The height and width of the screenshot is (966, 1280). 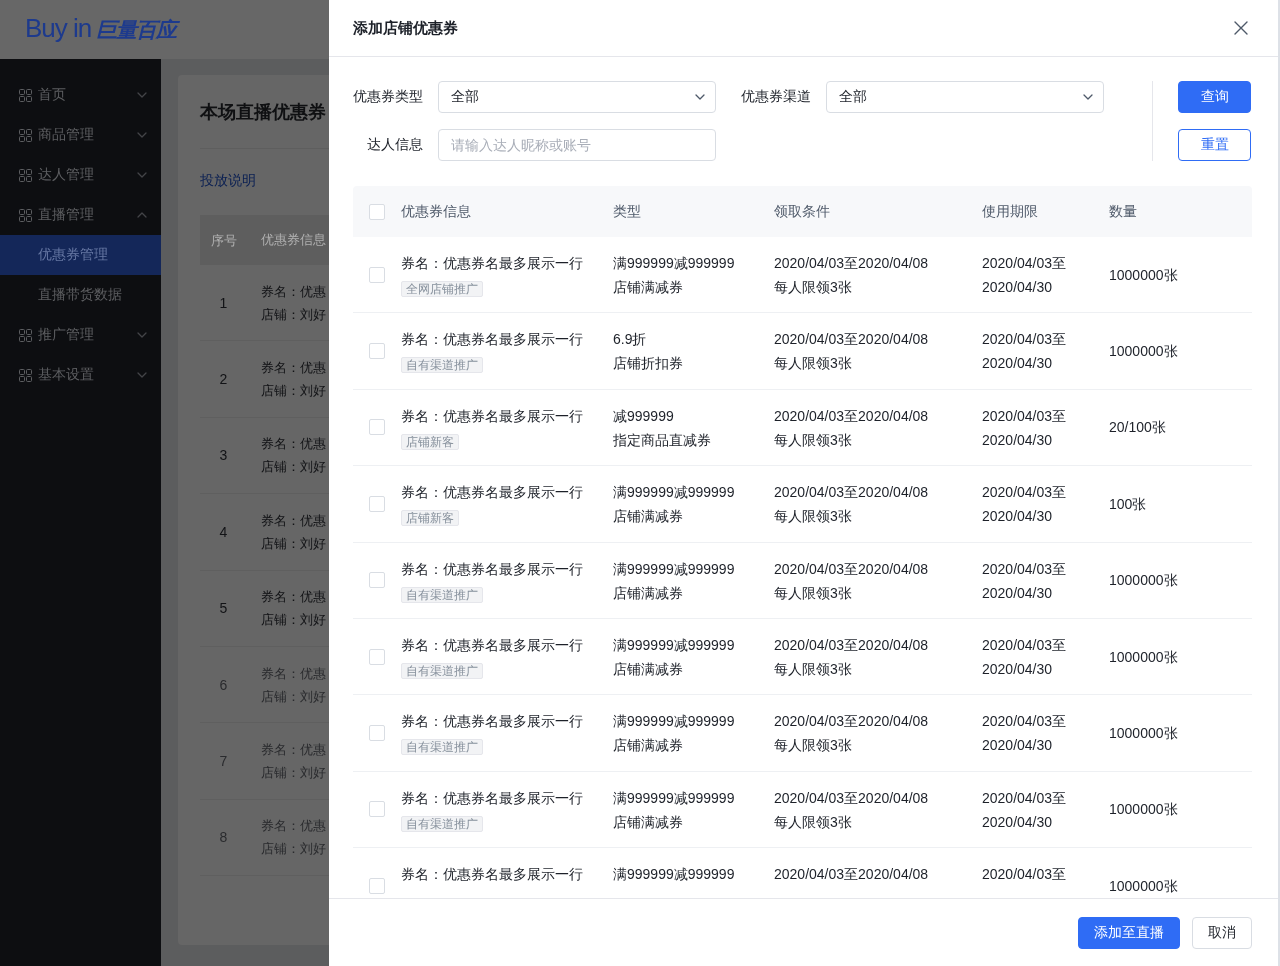 What do you see at coordinates (1129, 932) in the screenshot?
I see `primary-button: 添加至直播` at bounding box center [1129, 932].